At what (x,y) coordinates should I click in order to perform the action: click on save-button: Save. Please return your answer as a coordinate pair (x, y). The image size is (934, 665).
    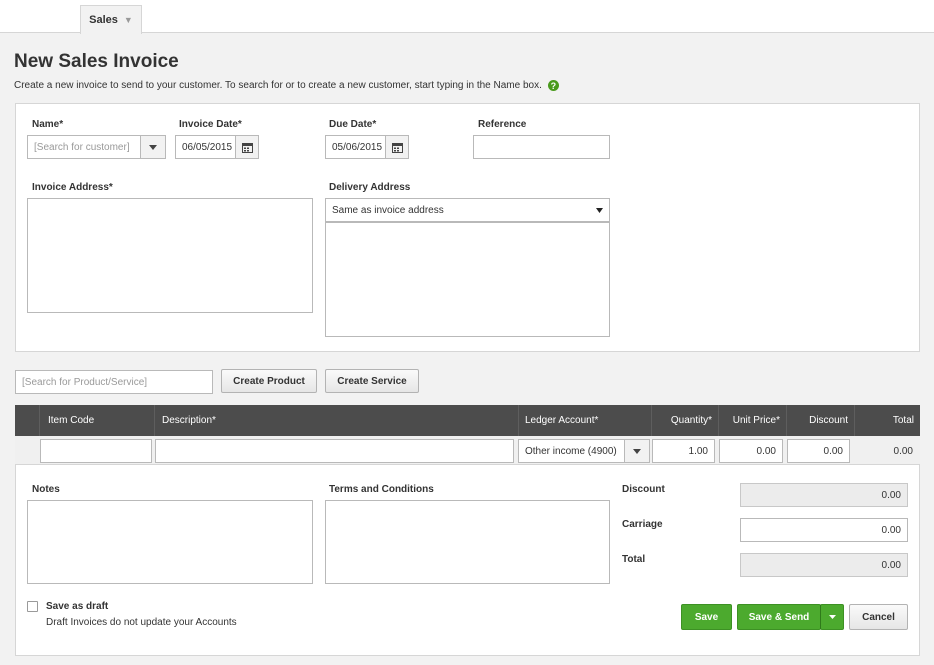
    Looking at the image, I should click on (706, 617).